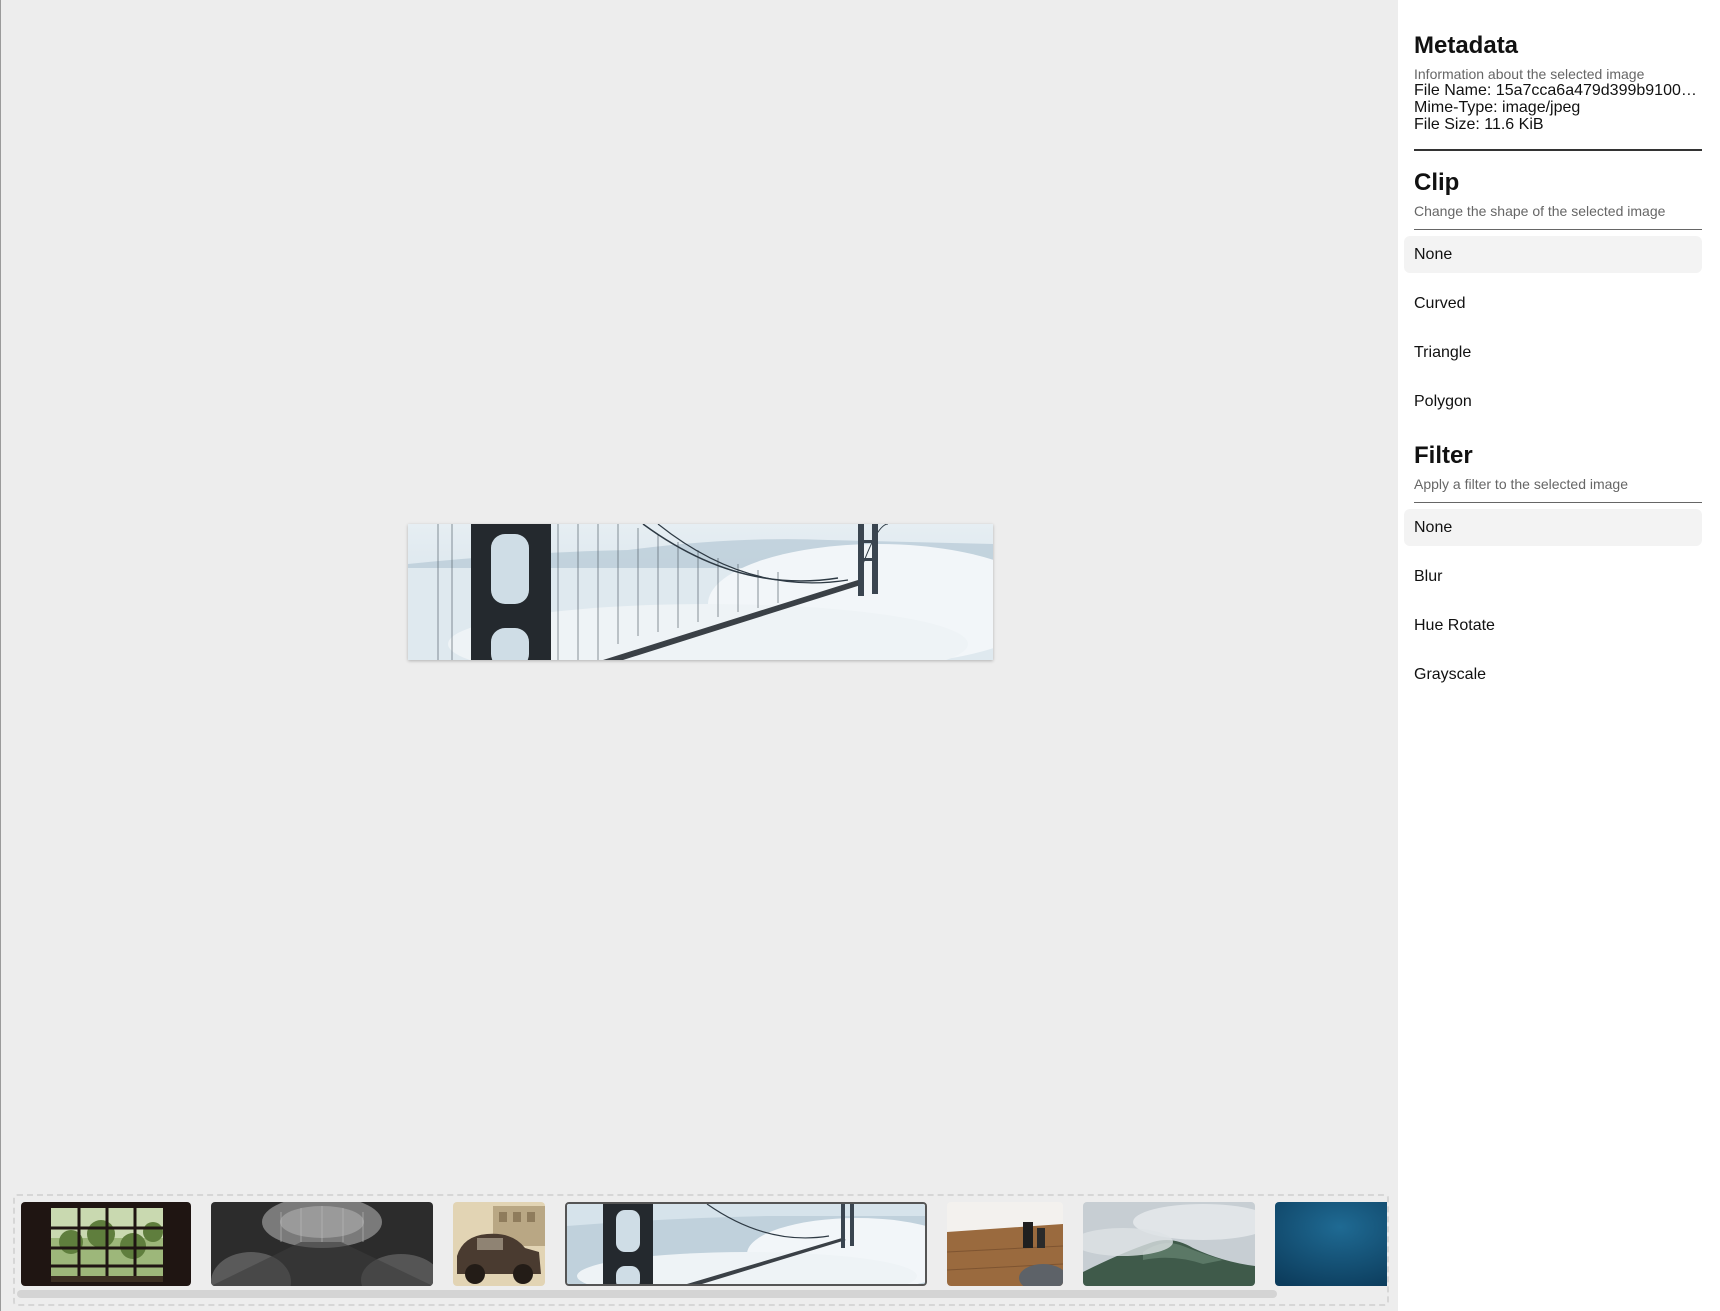 This screenshot has height=1311, width=1720. What do you see at coordinates (1553, 401) in the screenshot?
I see `clip-option-polygon: Polygon` at bounding box center [1553, 401].